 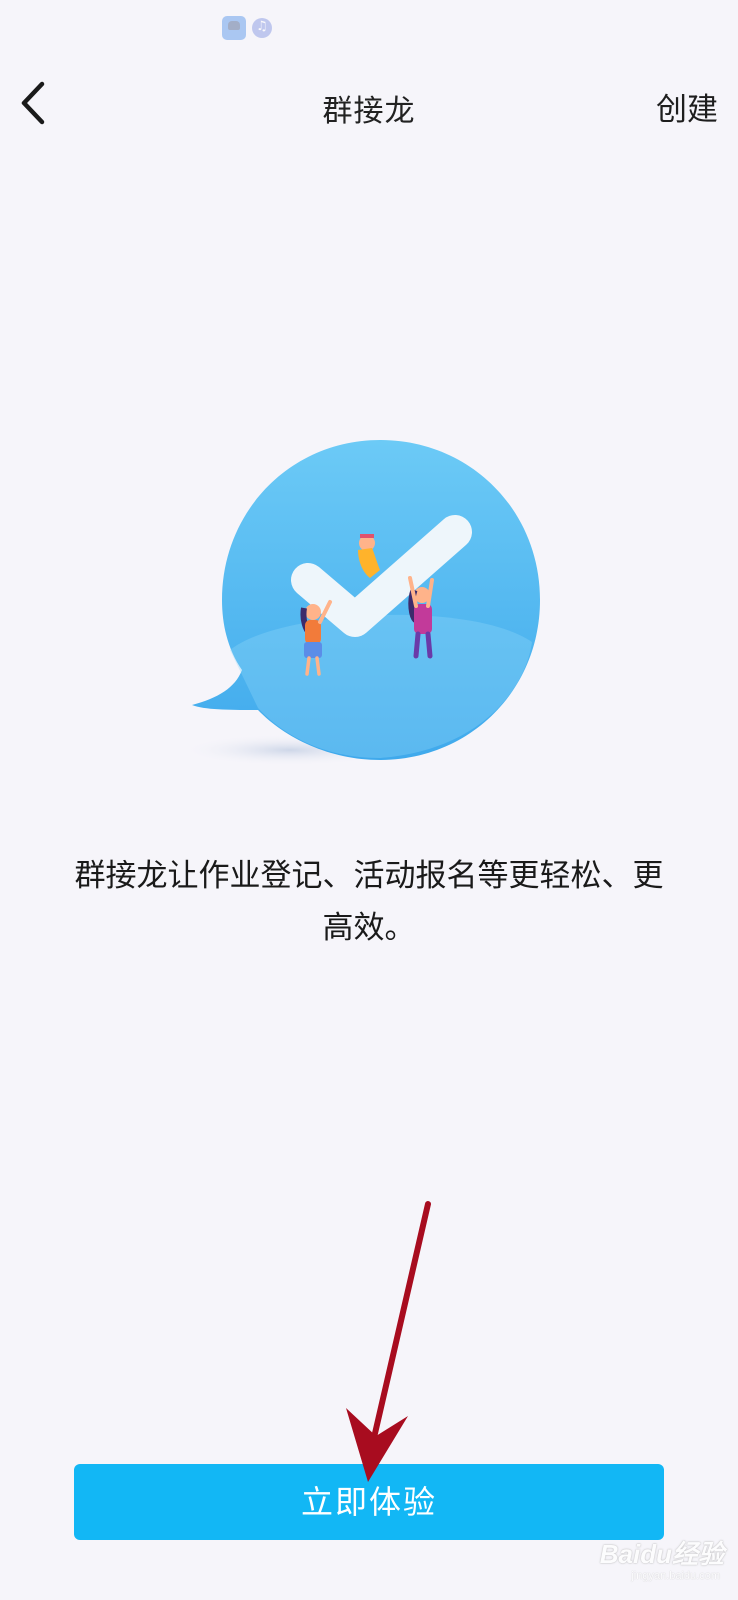 I want to click on music-icon, so click(x=262, y=28).